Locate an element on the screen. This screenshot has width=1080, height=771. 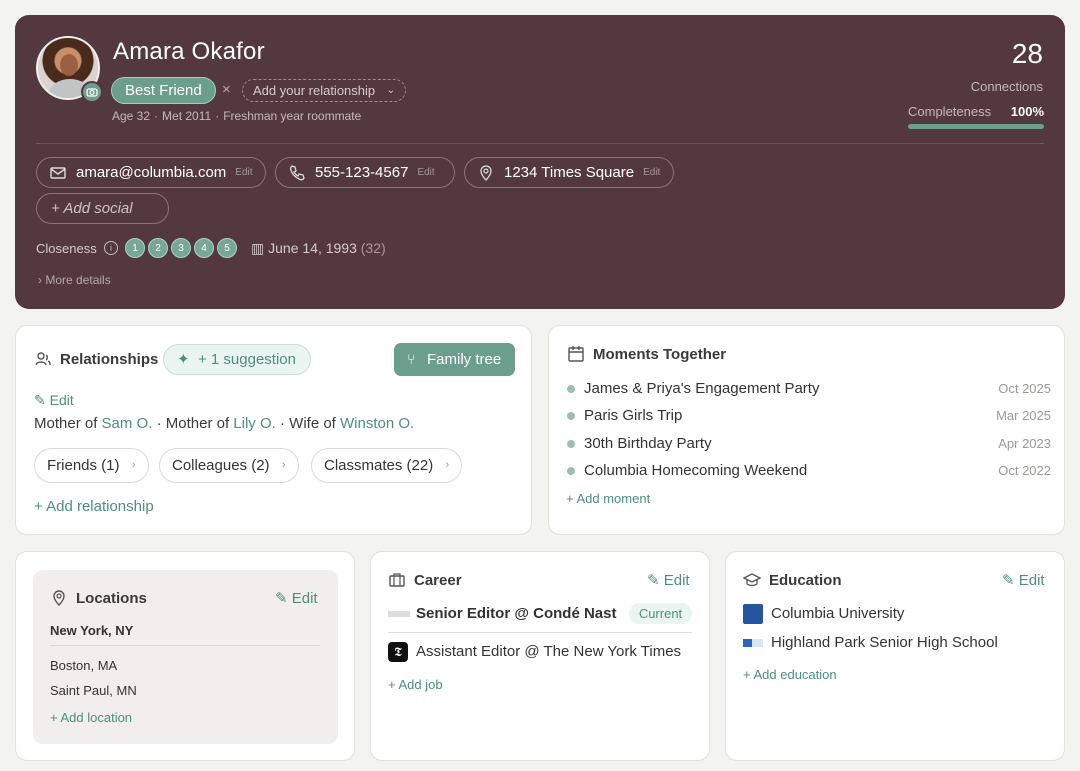
friends-chip: Friends (1) › is located at coordinates (91, 465).